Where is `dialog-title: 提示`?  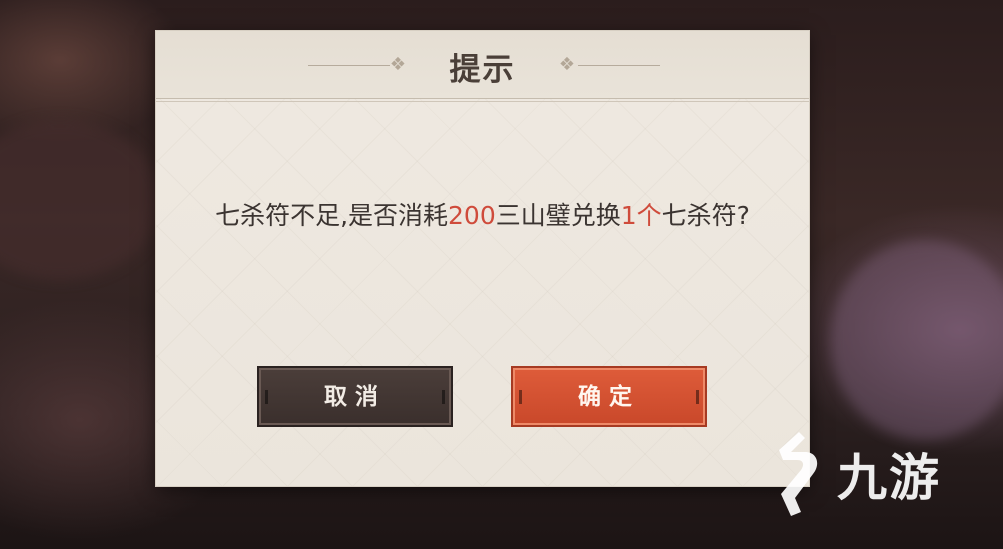 dialog-title: 提示 is located at coordinates (482, 70).